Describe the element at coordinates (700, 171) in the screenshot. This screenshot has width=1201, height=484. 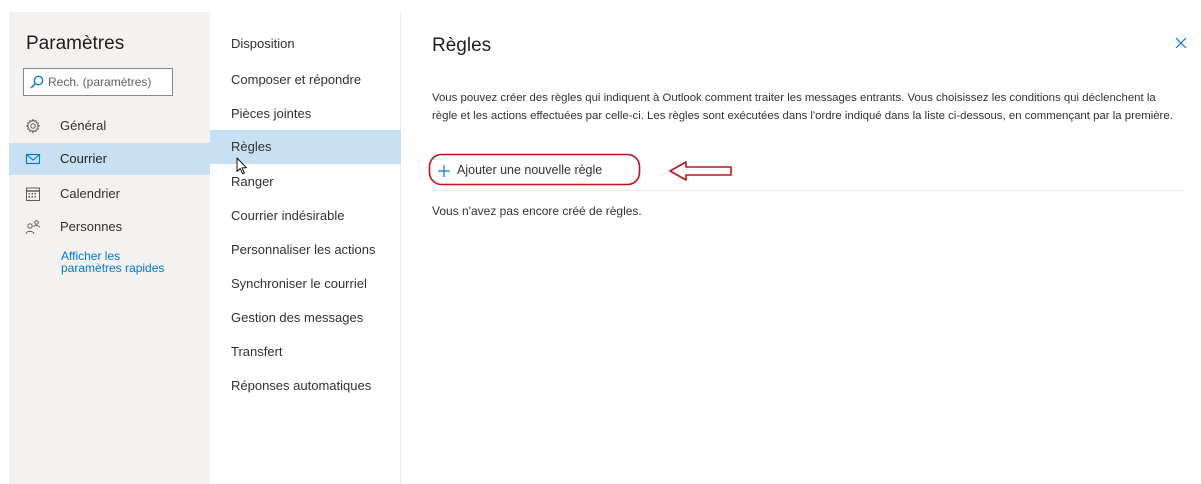
I see `annotation-arrow-icon` at that location.